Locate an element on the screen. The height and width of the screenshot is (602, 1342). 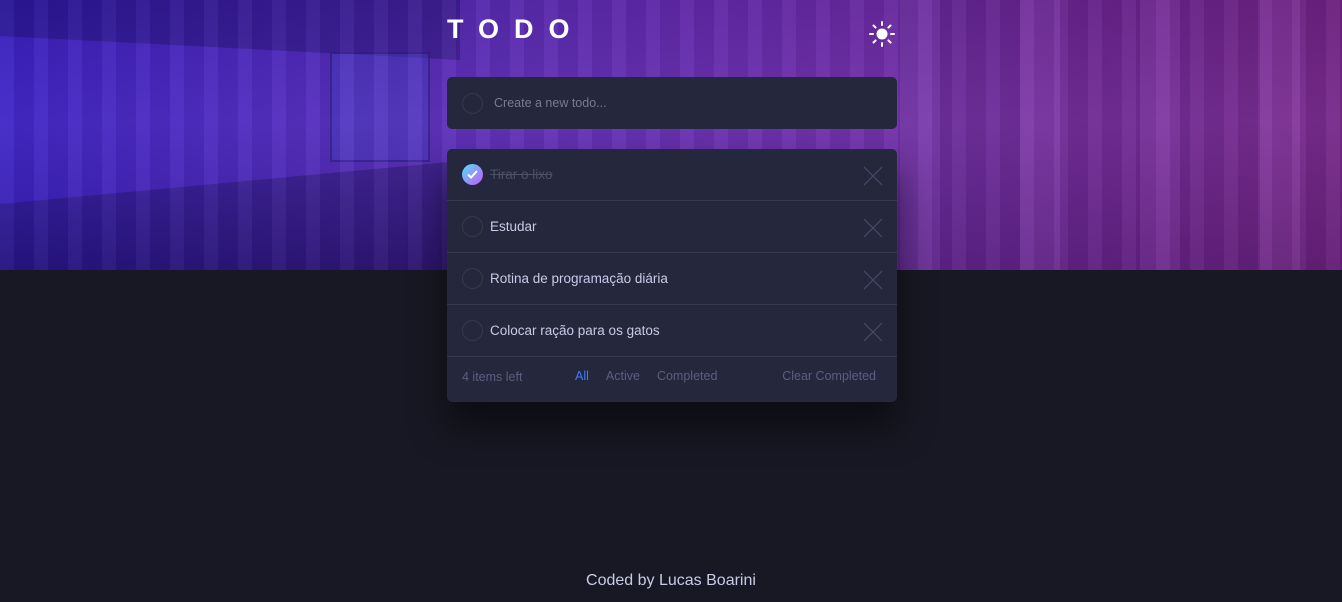
todo-text: Colocar ração para os gatos is located at coordinates (575, 330).